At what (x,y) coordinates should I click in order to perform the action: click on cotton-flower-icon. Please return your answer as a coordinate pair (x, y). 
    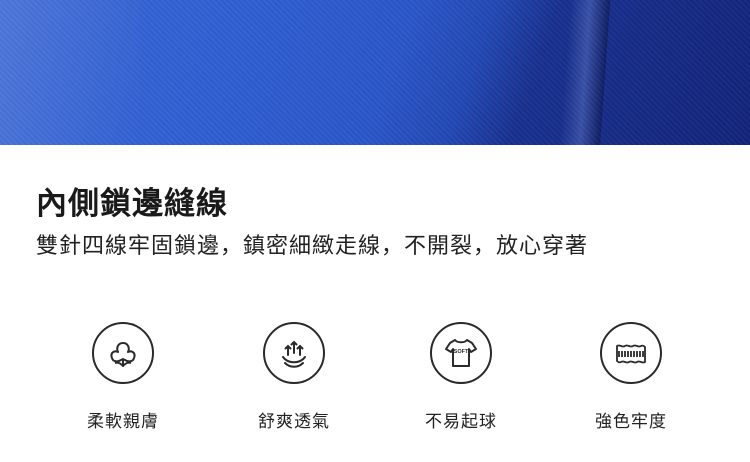
    Looking at the image, I should click on (123, 353).